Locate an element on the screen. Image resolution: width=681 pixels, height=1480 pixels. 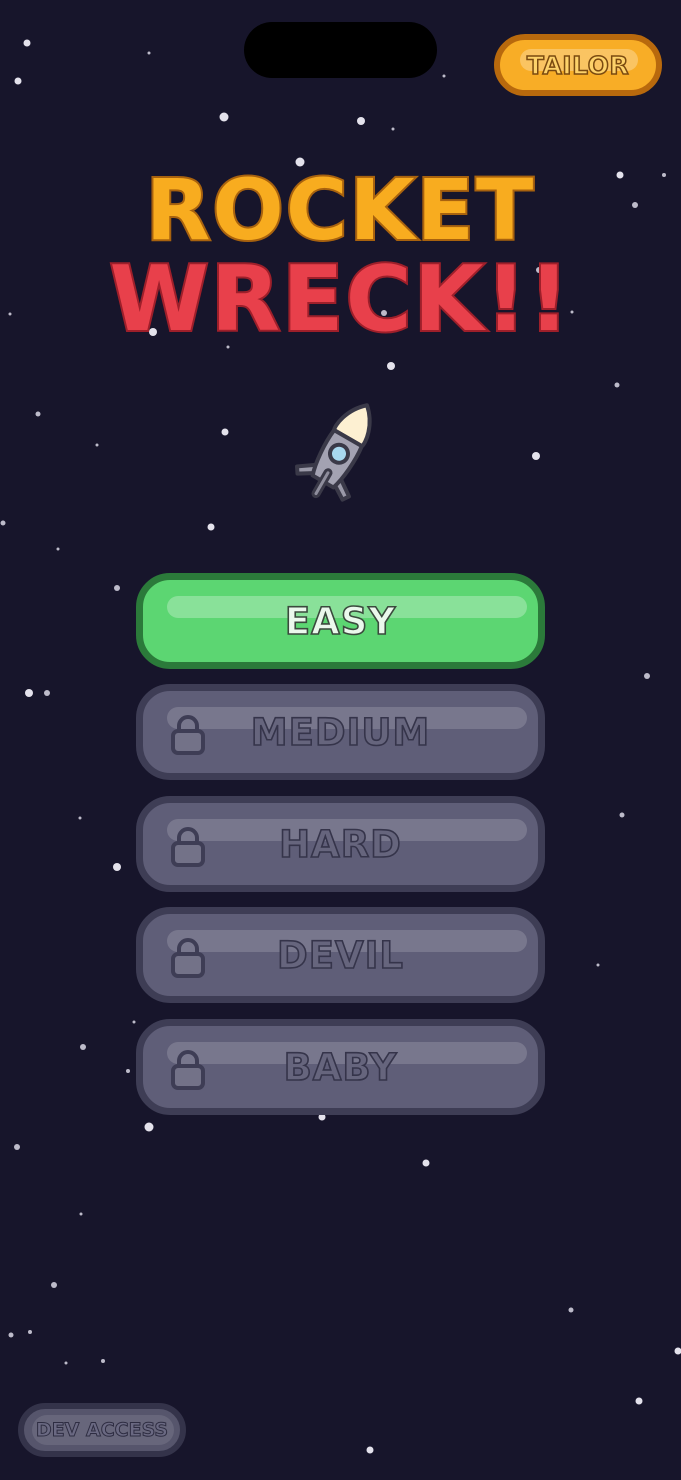
rocket-icon is located at coordinates (333, 452).